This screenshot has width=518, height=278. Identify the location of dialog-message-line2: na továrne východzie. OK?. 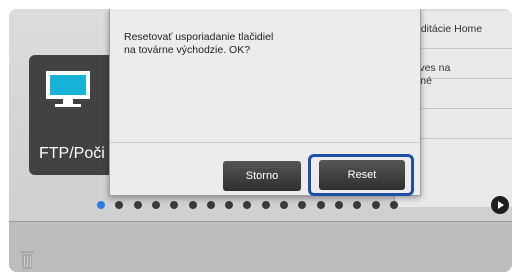
(187, 50).